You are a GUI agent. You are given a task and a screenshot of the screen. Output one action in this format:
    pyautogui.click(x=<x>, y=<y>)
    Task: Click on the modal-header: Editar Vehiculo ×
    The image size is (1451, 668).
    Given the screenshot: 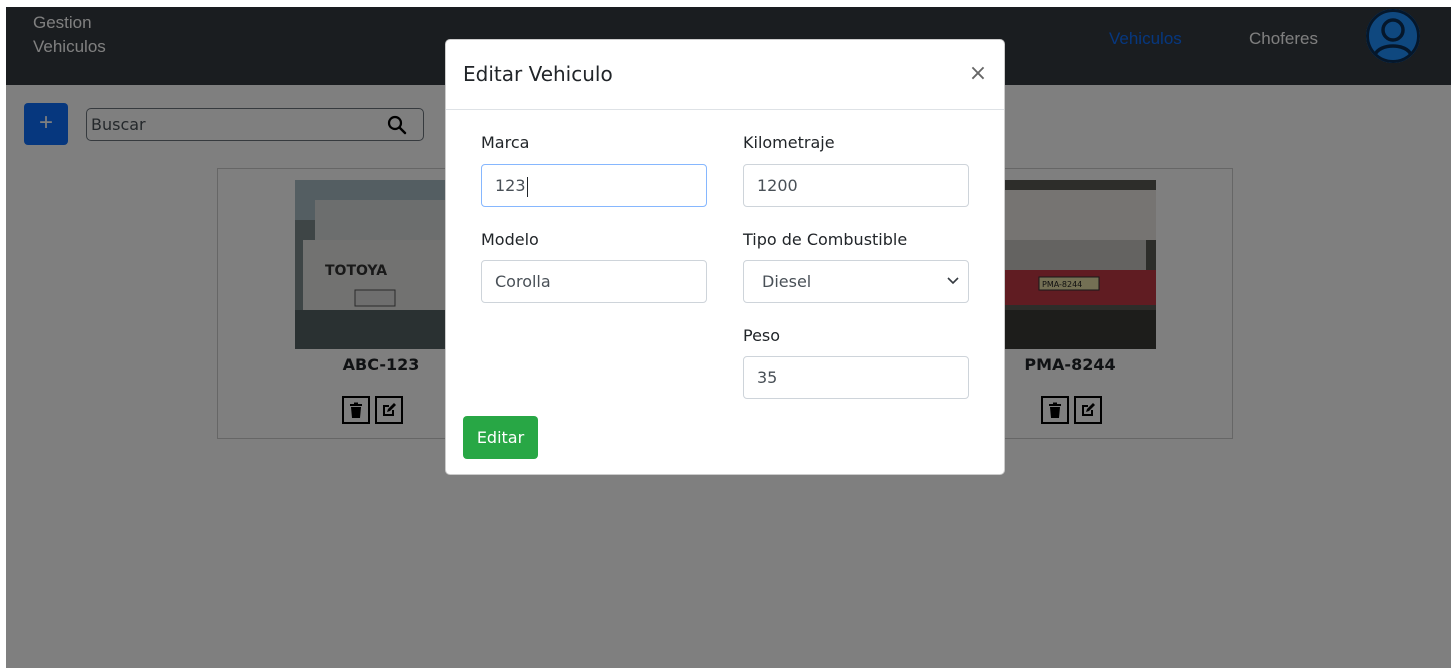 What is the action you would take?
    pyautogui.click(x=725, y=75)
    